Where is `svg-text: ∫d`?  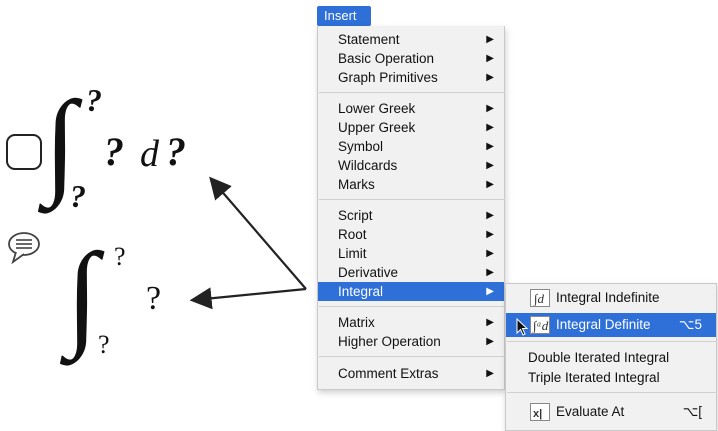
svg-text: ∫d is located at coordinates (539, 298).